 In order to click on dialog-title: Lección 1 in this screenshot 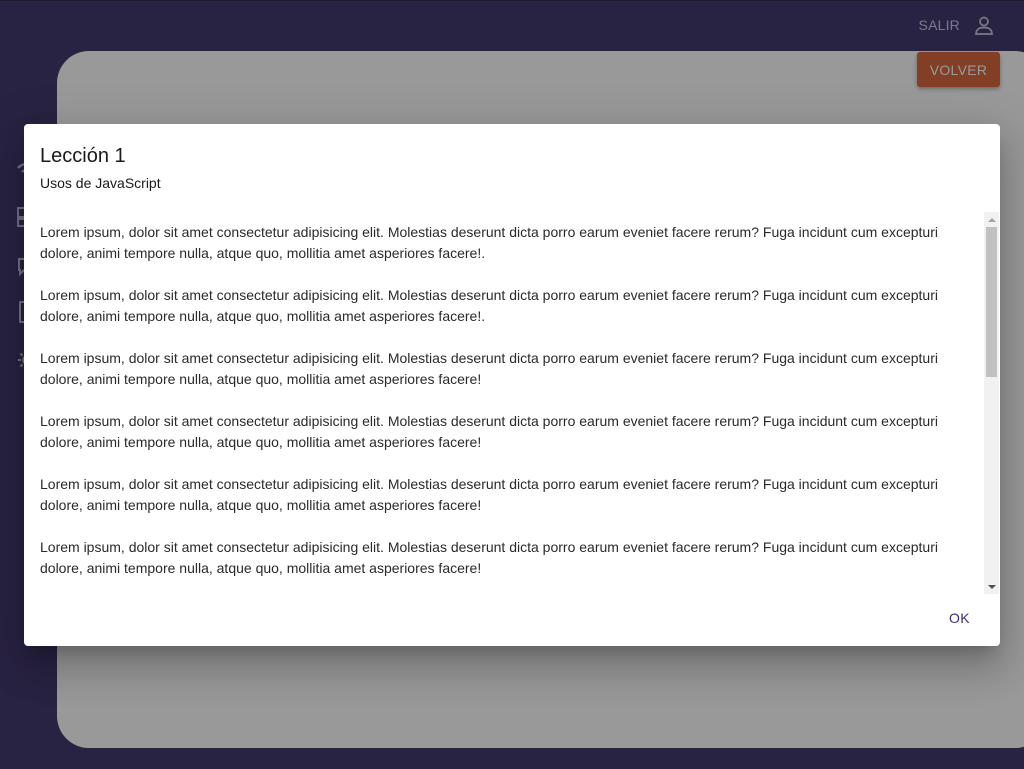, I will do `click(83, 156)`.